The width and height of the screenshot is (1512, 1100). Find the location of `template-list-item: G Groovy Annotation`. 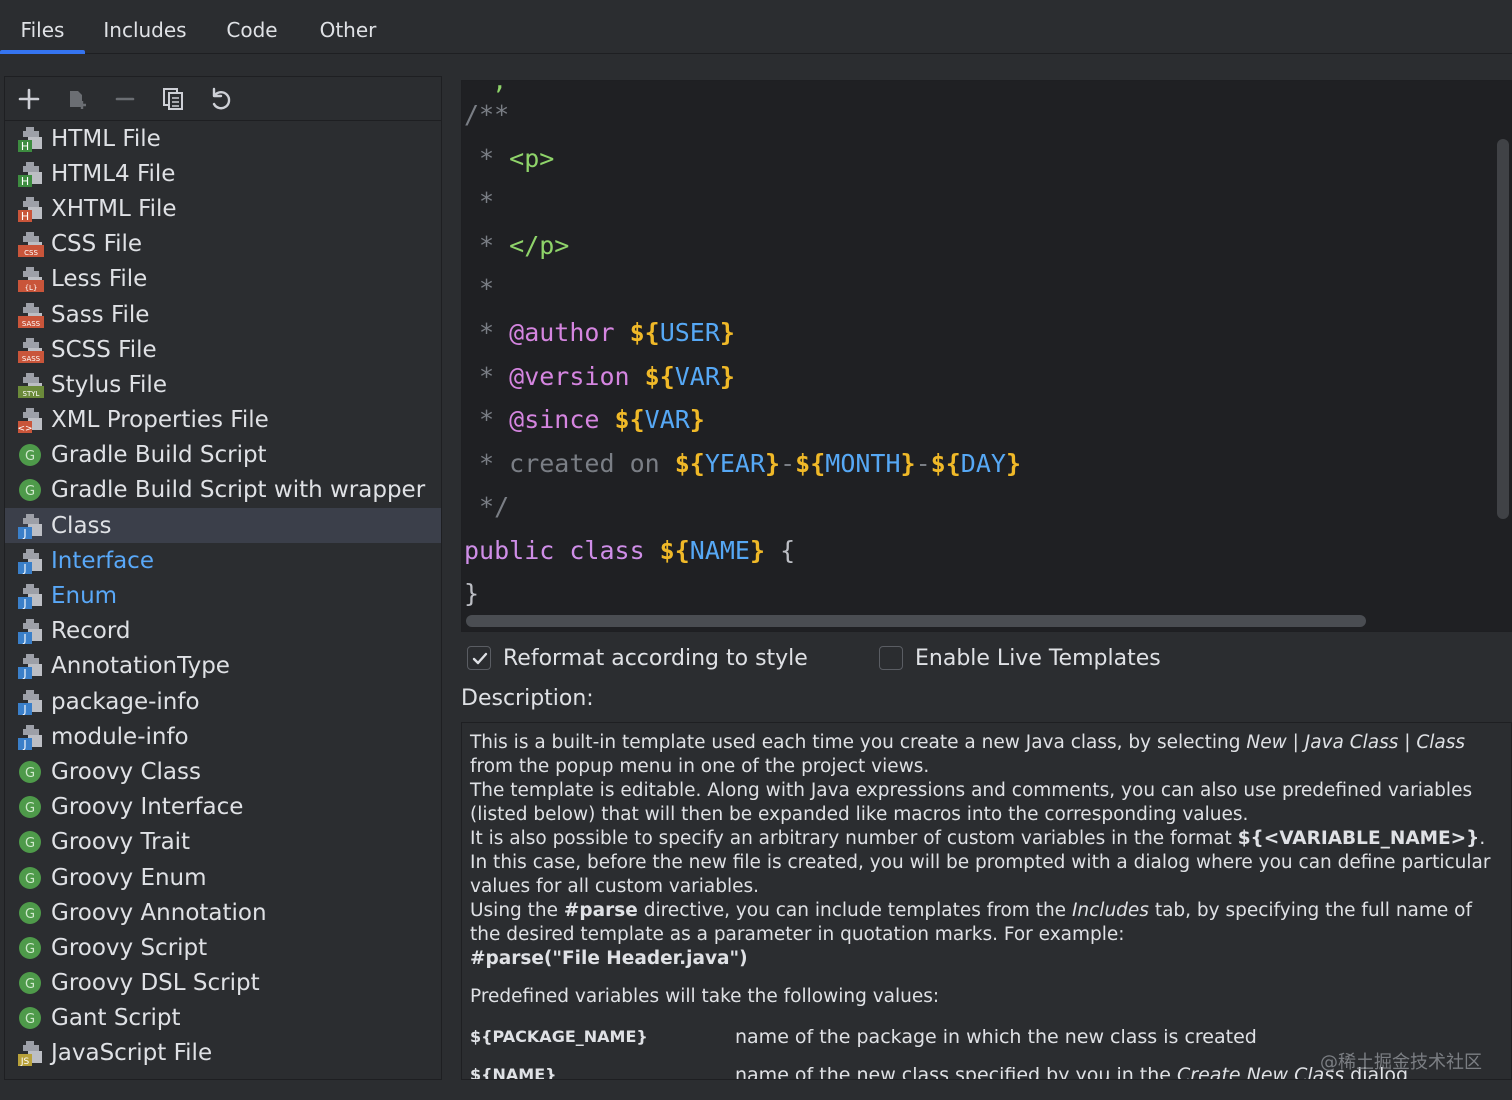

template-list-item: G Groovy Annotation is located at coordinates (223, 912).